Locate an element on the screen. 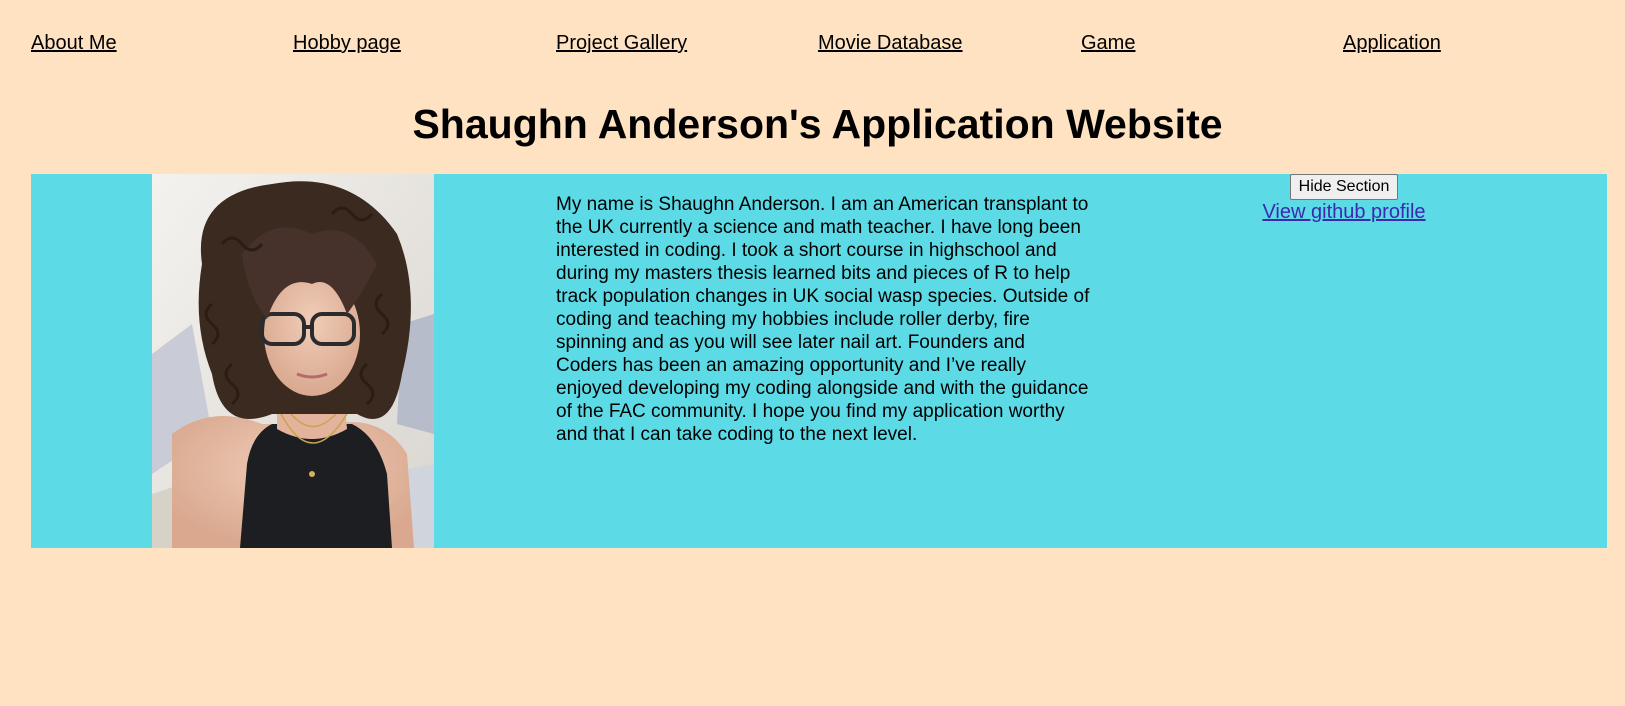 This screenshot has height=706, width=1625. nav-link-application: Application is located at coordinates (1392, 43).